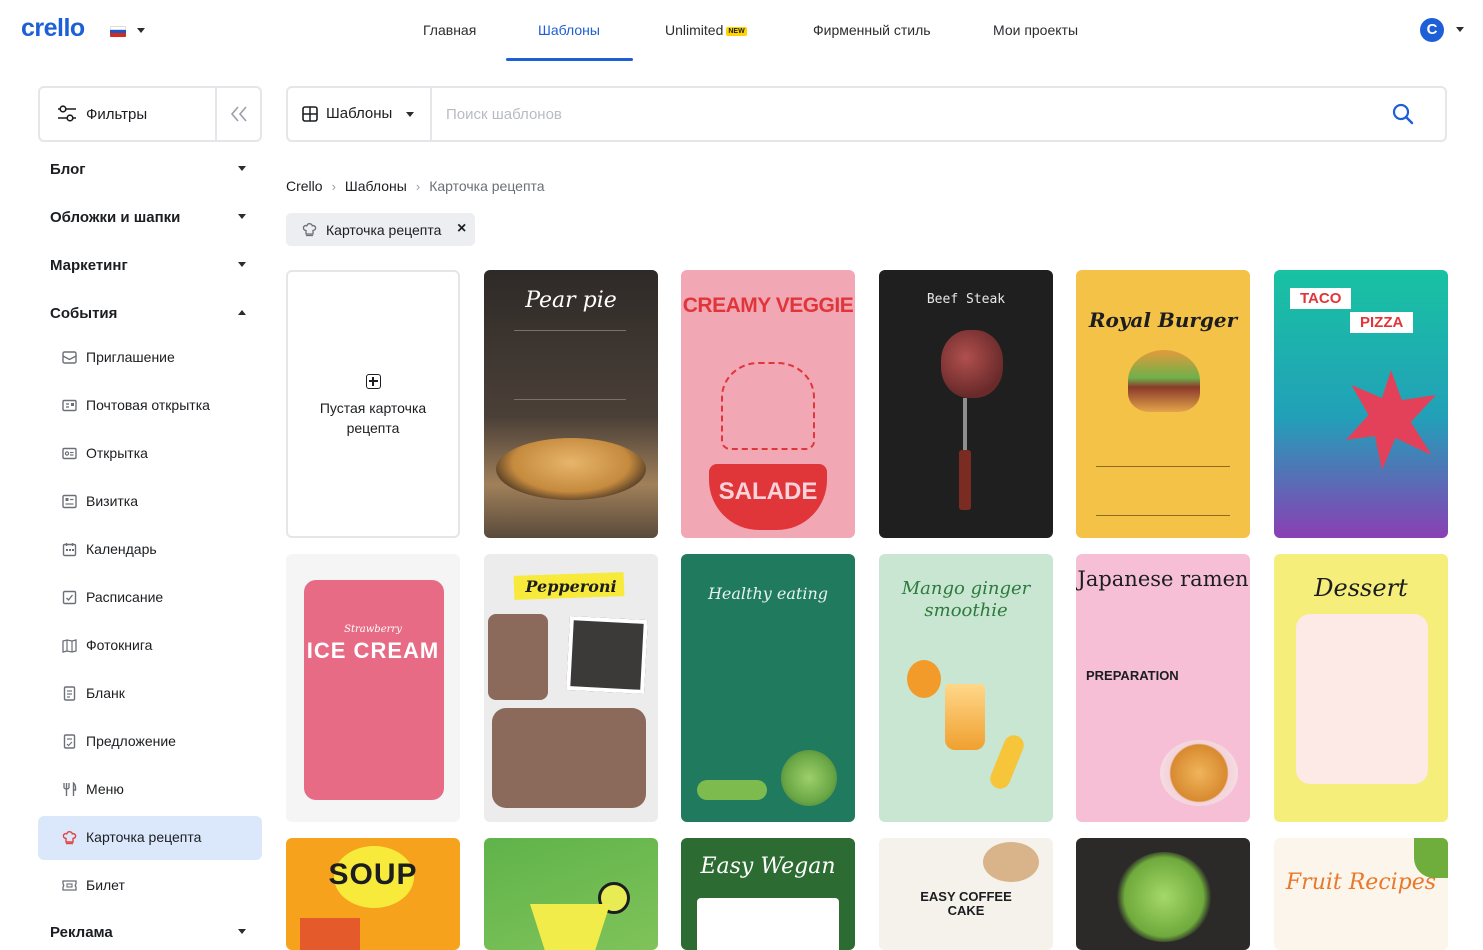 The image size is (1483, 950). What do you see at coordinates (70, 789) in the screenshot?
I see `fork-knife-icon` at bounding box center [70, 789].